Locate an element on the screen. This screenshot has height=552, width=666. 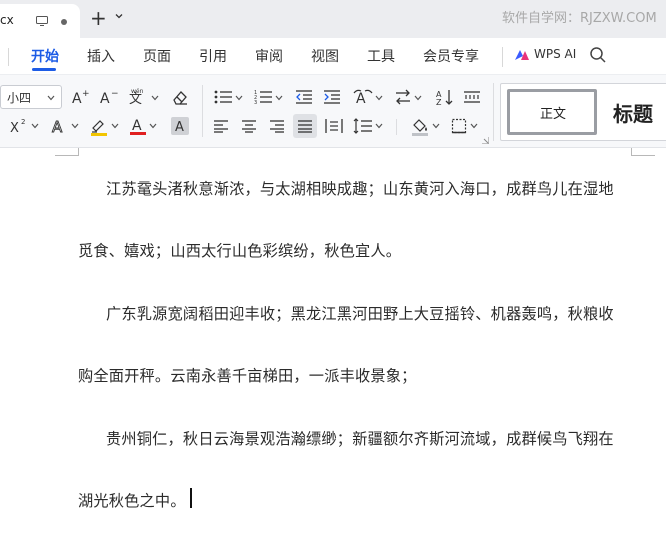
text-effect-icon: A is located at coordinates (363, 97).